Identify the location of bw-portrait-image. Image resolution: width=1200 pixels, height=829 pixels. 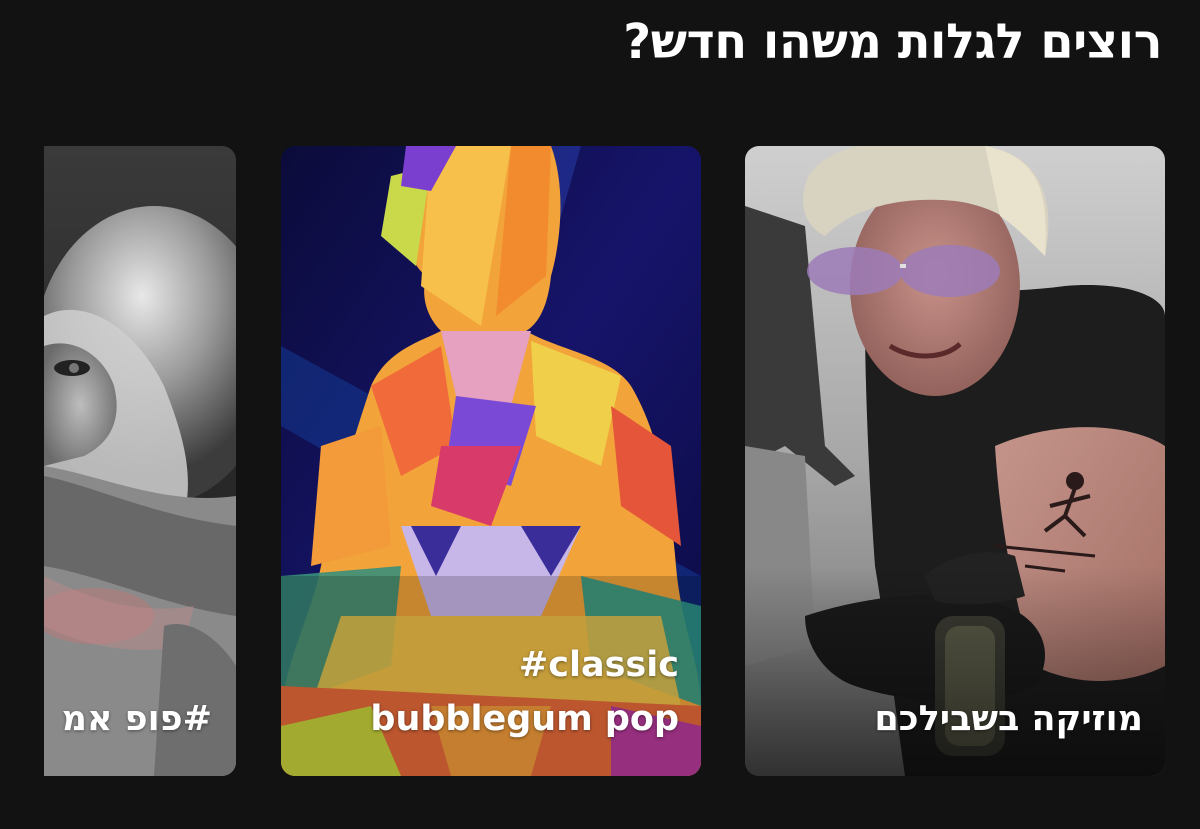
(140, 461).